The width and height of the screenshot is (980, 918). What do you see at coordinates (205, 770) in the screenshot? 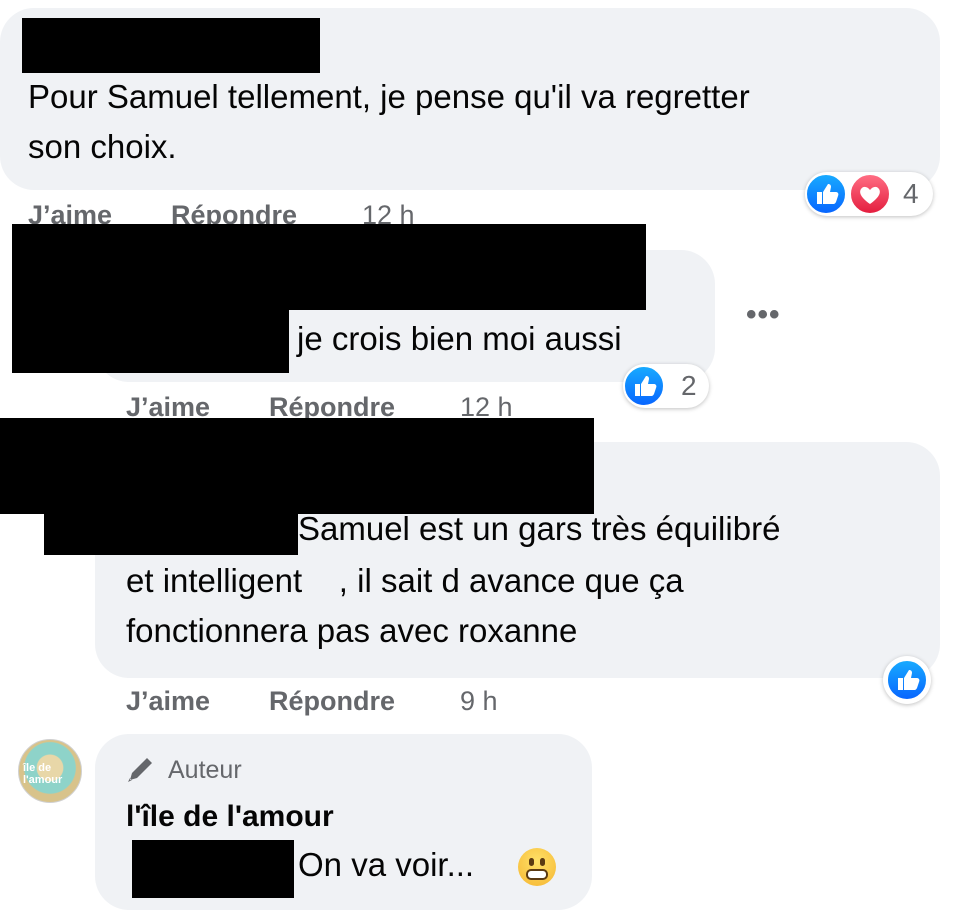
I see `author-badge: Auteur` at bounding box center [205, 770].